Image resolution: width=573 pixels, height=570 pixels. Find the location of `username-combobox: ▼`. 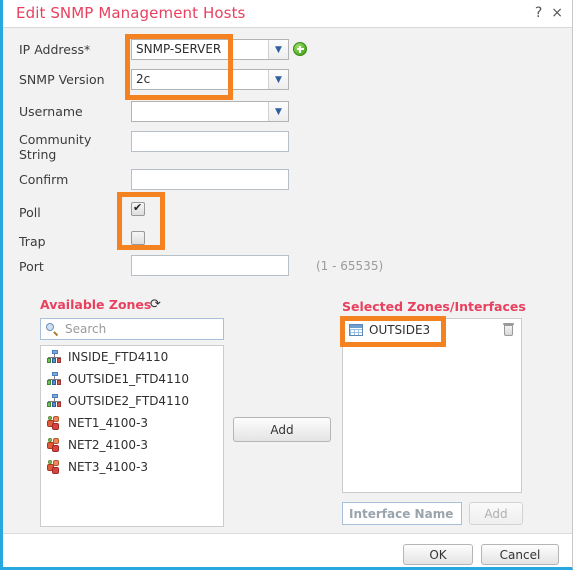

username-combobox: ▼ is located at coordinates (210, 111).